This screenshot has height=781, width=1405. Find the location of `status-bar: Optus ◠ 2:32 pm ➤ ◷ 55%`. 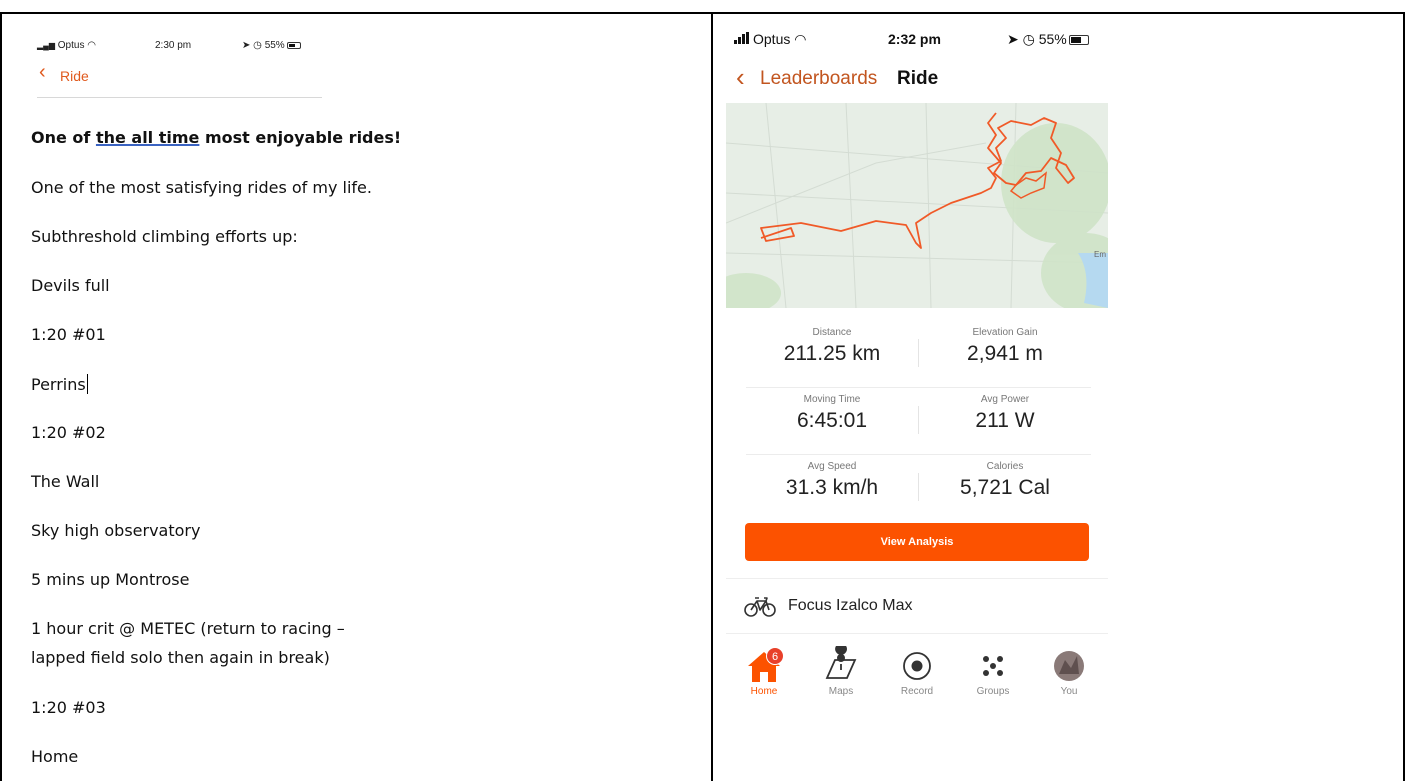

status-bar: Optus ◠ 2:32 pm ➤ ◷ 55% is located at coordinates (917, 41).